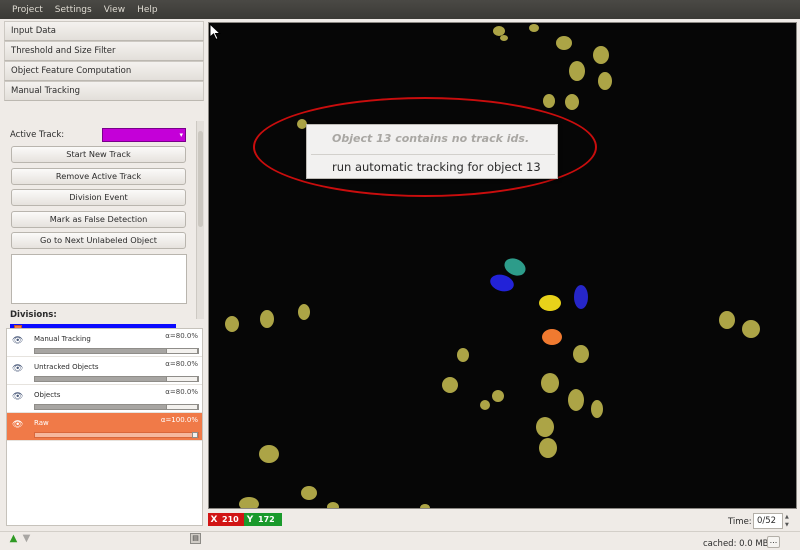 Image resolution: width=800 pixels, height=550 pixels. What do you see at coordinates (215, 32) in the screenshot?
I see `mouse-cursor-icon` at bounding box center [215, 32].